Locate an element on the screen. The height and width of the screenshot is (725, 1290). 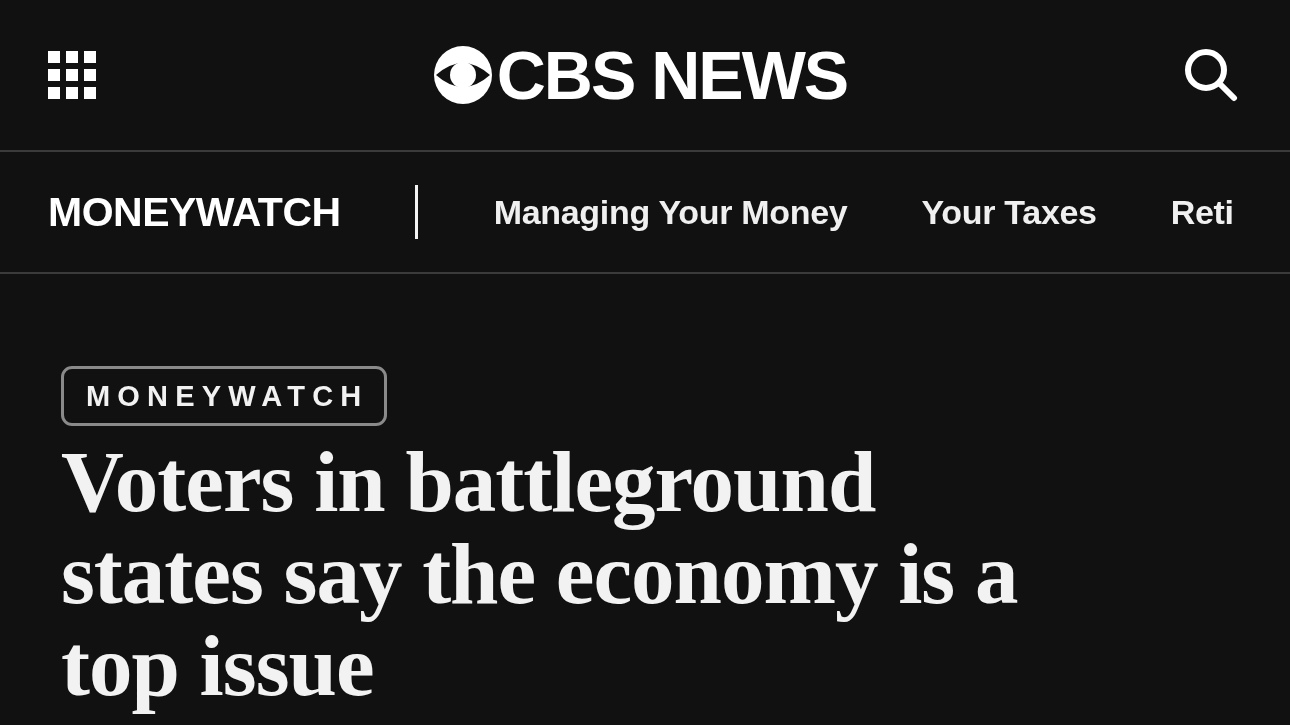
search-button is located at coordinates (1211, 75).